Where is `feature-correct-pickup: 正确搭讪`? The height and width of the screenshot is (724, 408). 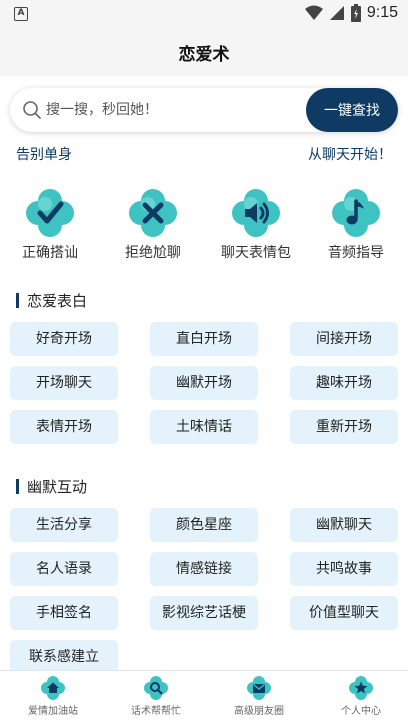 feature-correct-pickup: 正确搭讪 is located at coordinates (50, 224).